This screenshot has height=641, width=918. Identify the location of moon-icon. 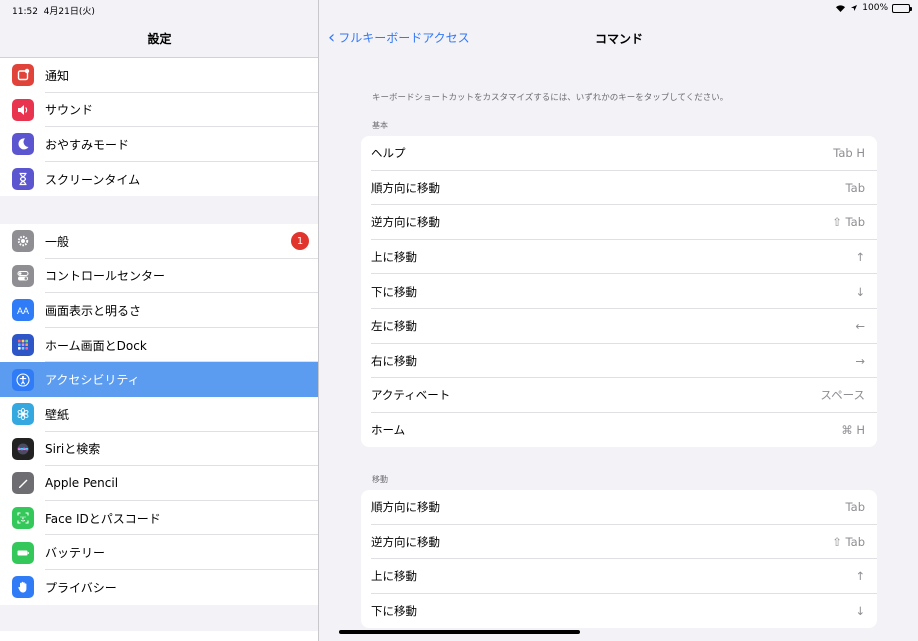
(23, 144).